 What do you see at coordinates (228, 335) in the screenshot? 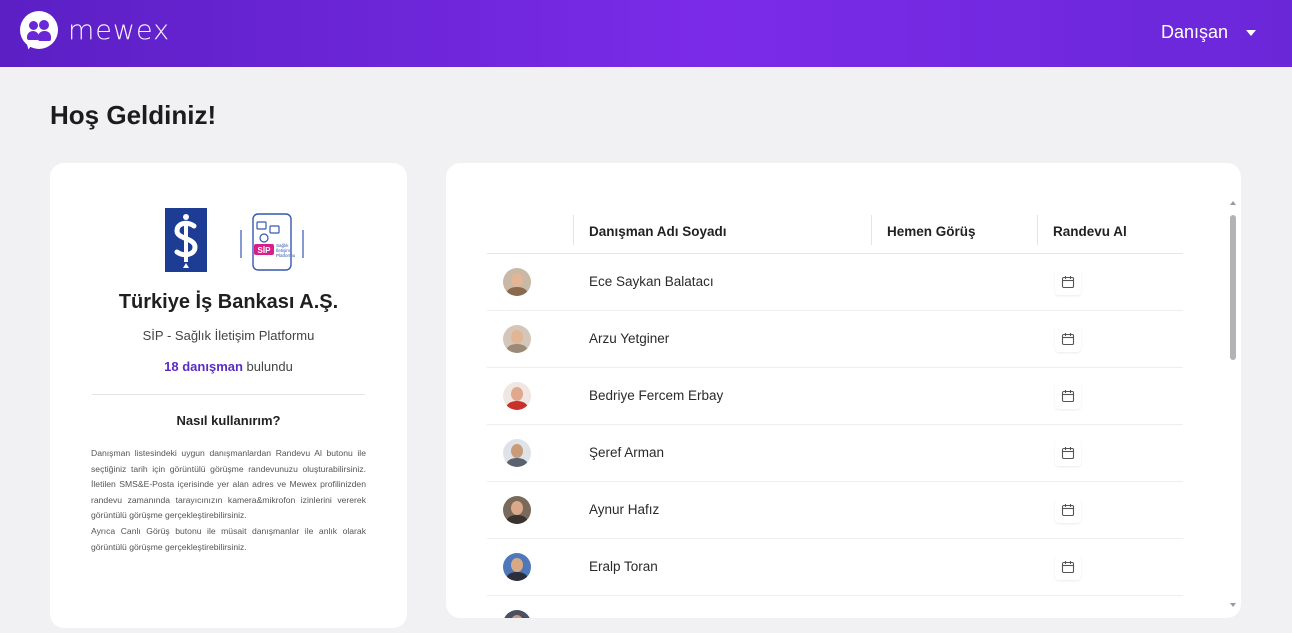
I see `platform-name: SİP - Sağlık İletişim Platformu` at bounding box center [228, 335].